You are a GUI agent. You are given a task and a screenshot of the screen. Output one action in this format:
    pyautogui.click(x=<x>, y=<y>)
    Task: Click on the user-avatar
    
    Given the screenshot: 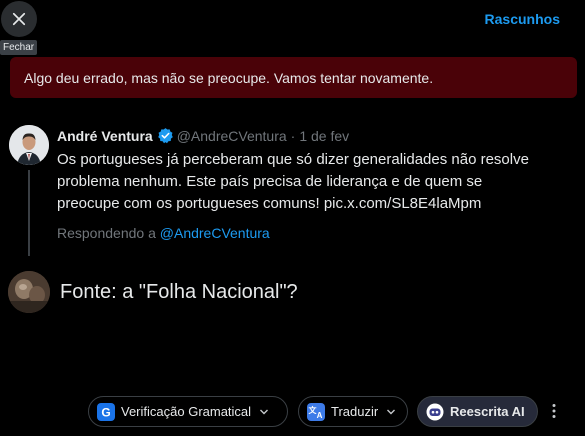 What is the action you would take?
    pyautogui.click(x=29, y=292)
    